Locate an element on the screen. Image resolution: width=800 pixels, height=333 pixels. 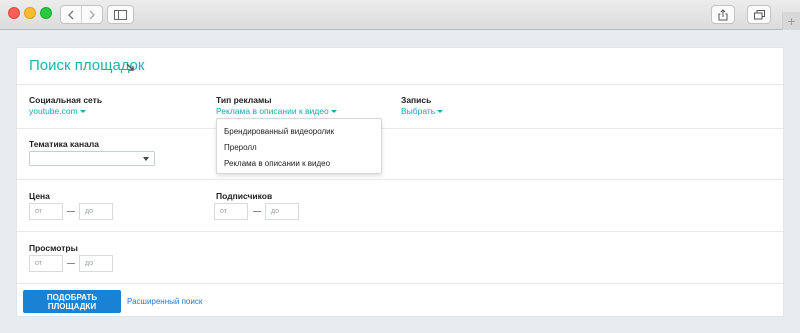
record-value: Выбрать is located at coordinates (418, 111).